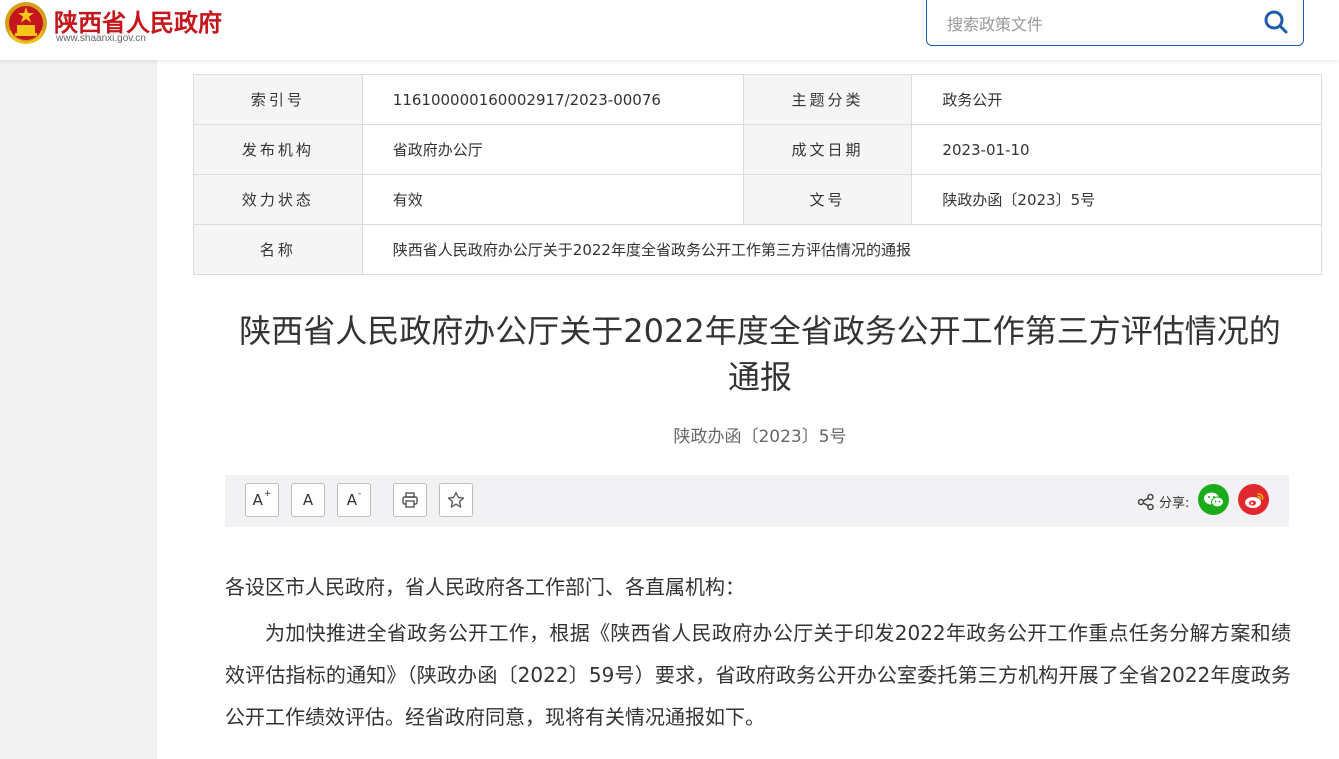 The height and width of the screenshot is (759, 1339). I want to click on font-increase-button: A +, so click(262, 500).